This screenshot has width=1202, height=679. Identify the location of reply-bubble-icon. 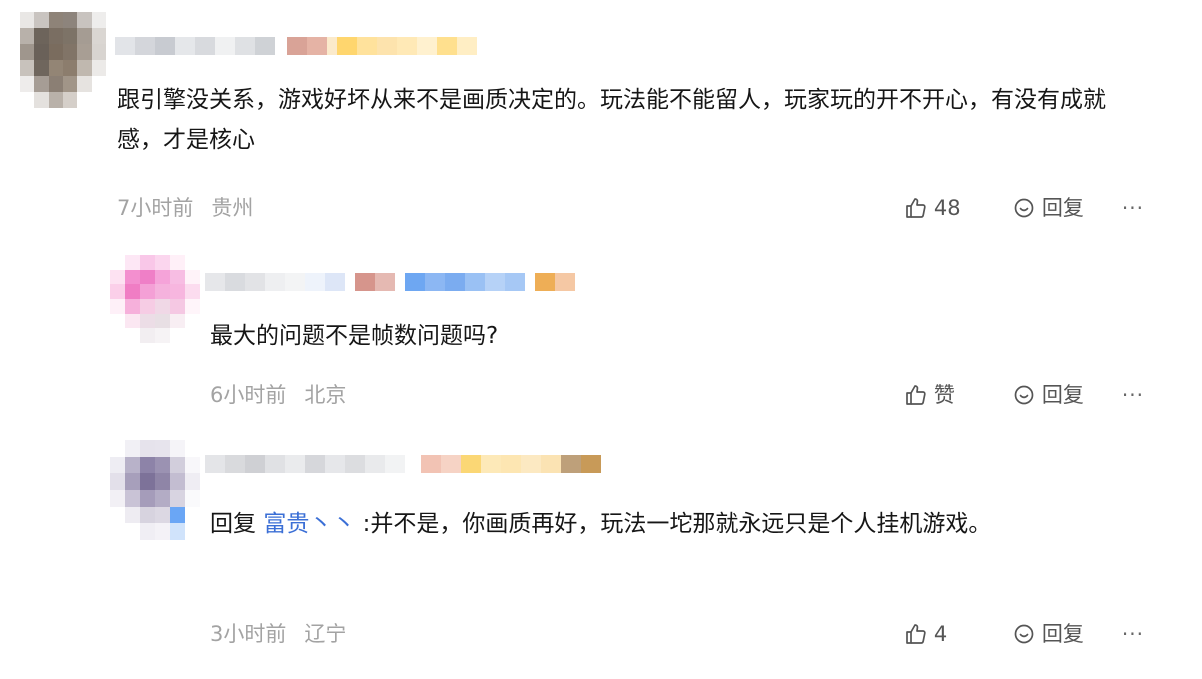
(1024, 634).